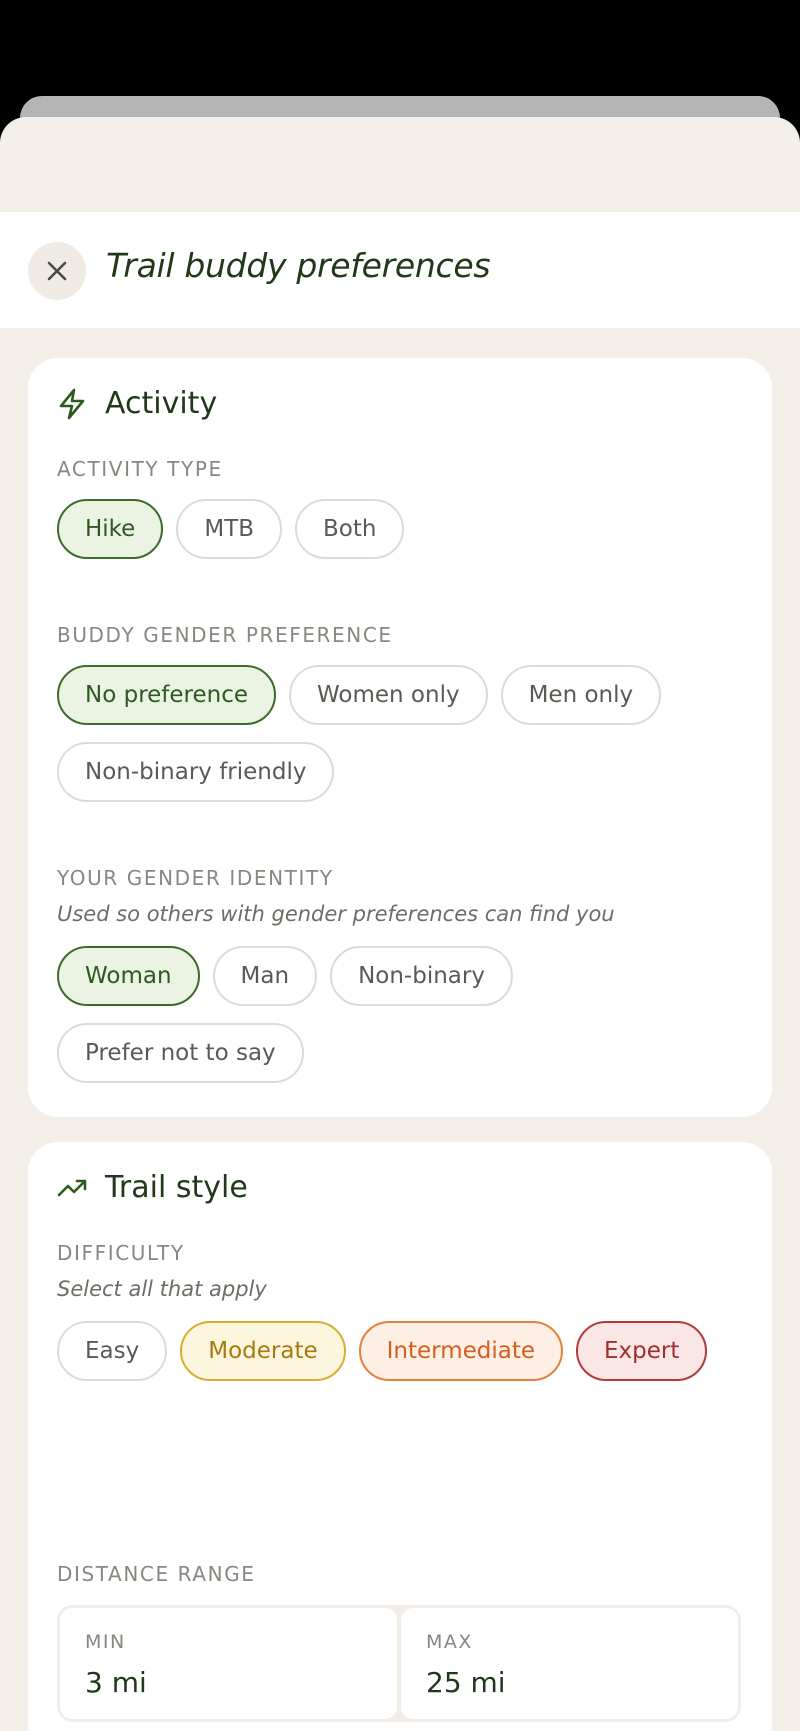 The height and width of the screenshot is (1731, 800). Describe the element at coordinates (167, 695) in the screenshot. I see `chip-no-preference: No preference` at that location.